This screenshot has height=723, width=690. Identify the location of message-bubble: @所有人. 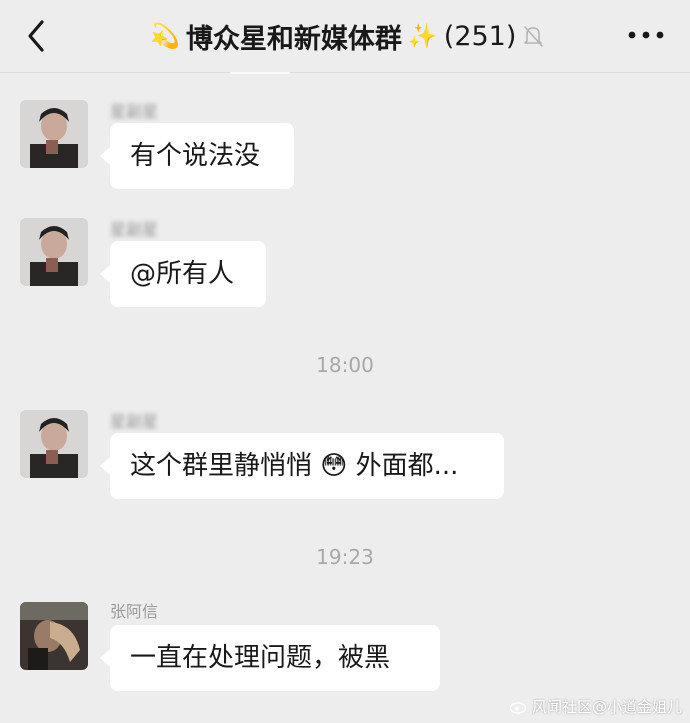
(183, 274).